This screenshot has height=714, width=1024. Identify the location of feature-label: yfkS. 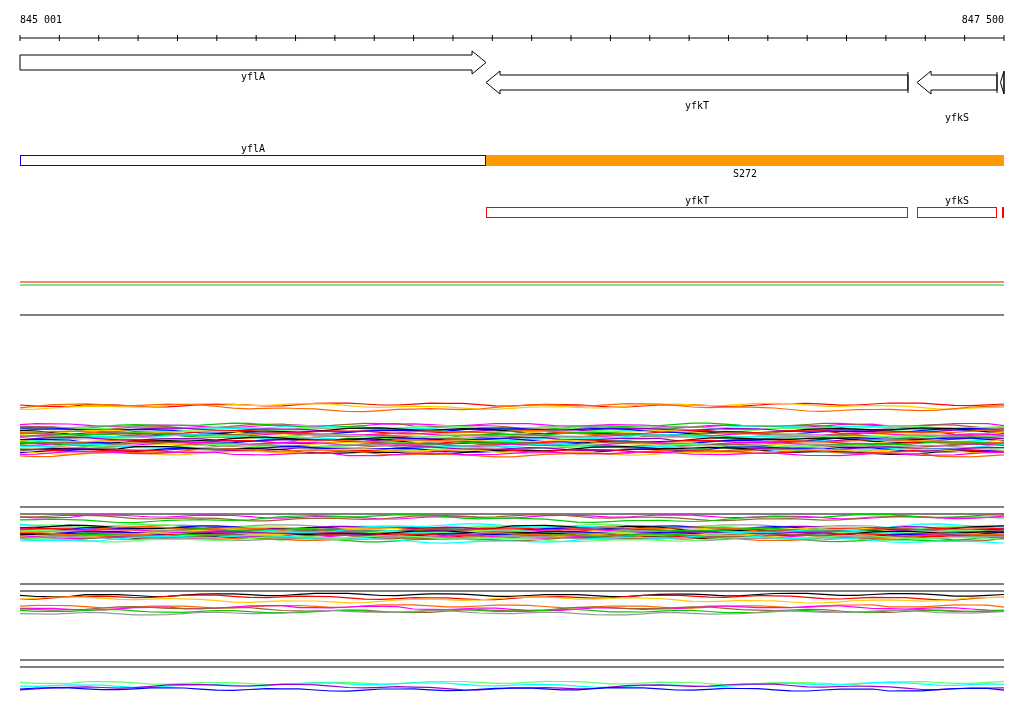
(957, 200).